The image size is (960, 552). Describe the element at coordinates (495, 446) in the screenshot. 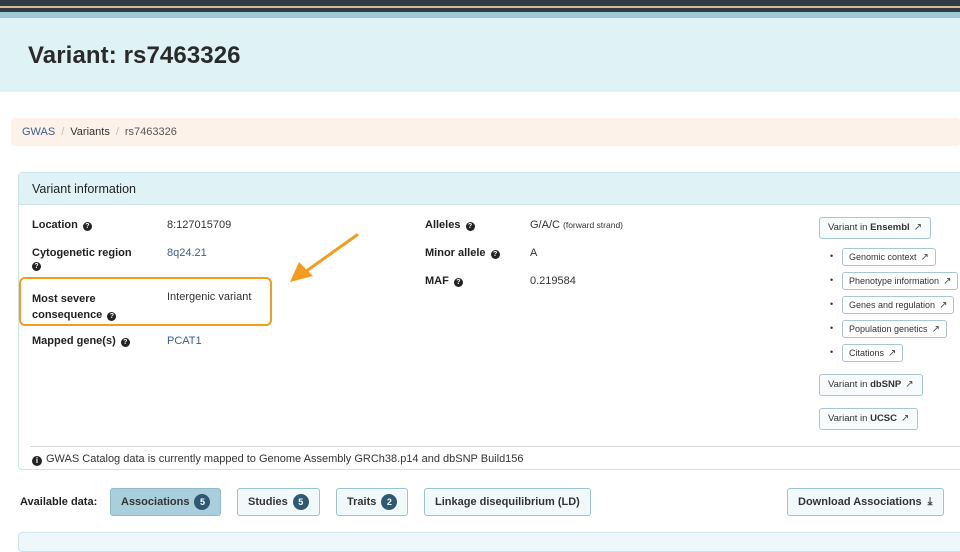

I see `panel-divider` at that location.